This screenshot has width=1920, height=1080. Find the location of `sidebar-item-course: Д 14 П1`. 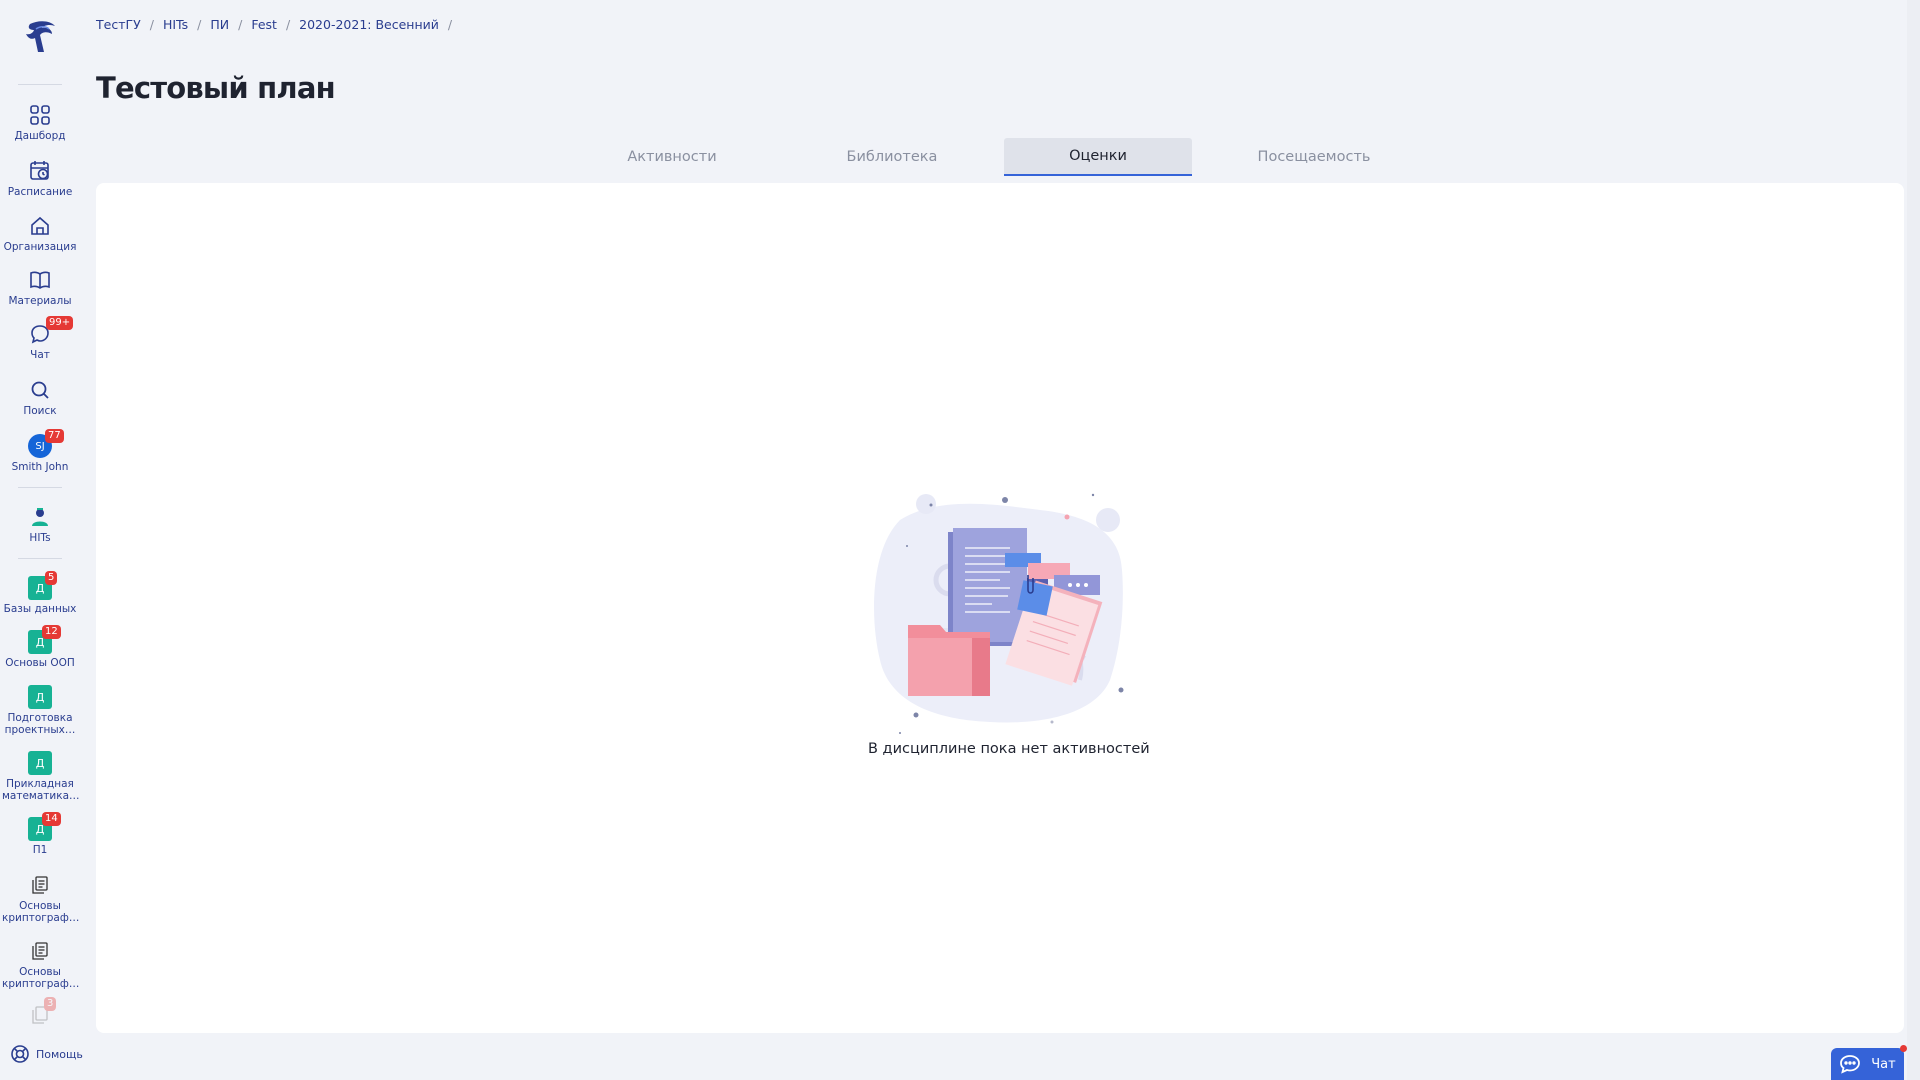

sidebar-item-course: Д 14 П1 is located at coordinates (40, 834).